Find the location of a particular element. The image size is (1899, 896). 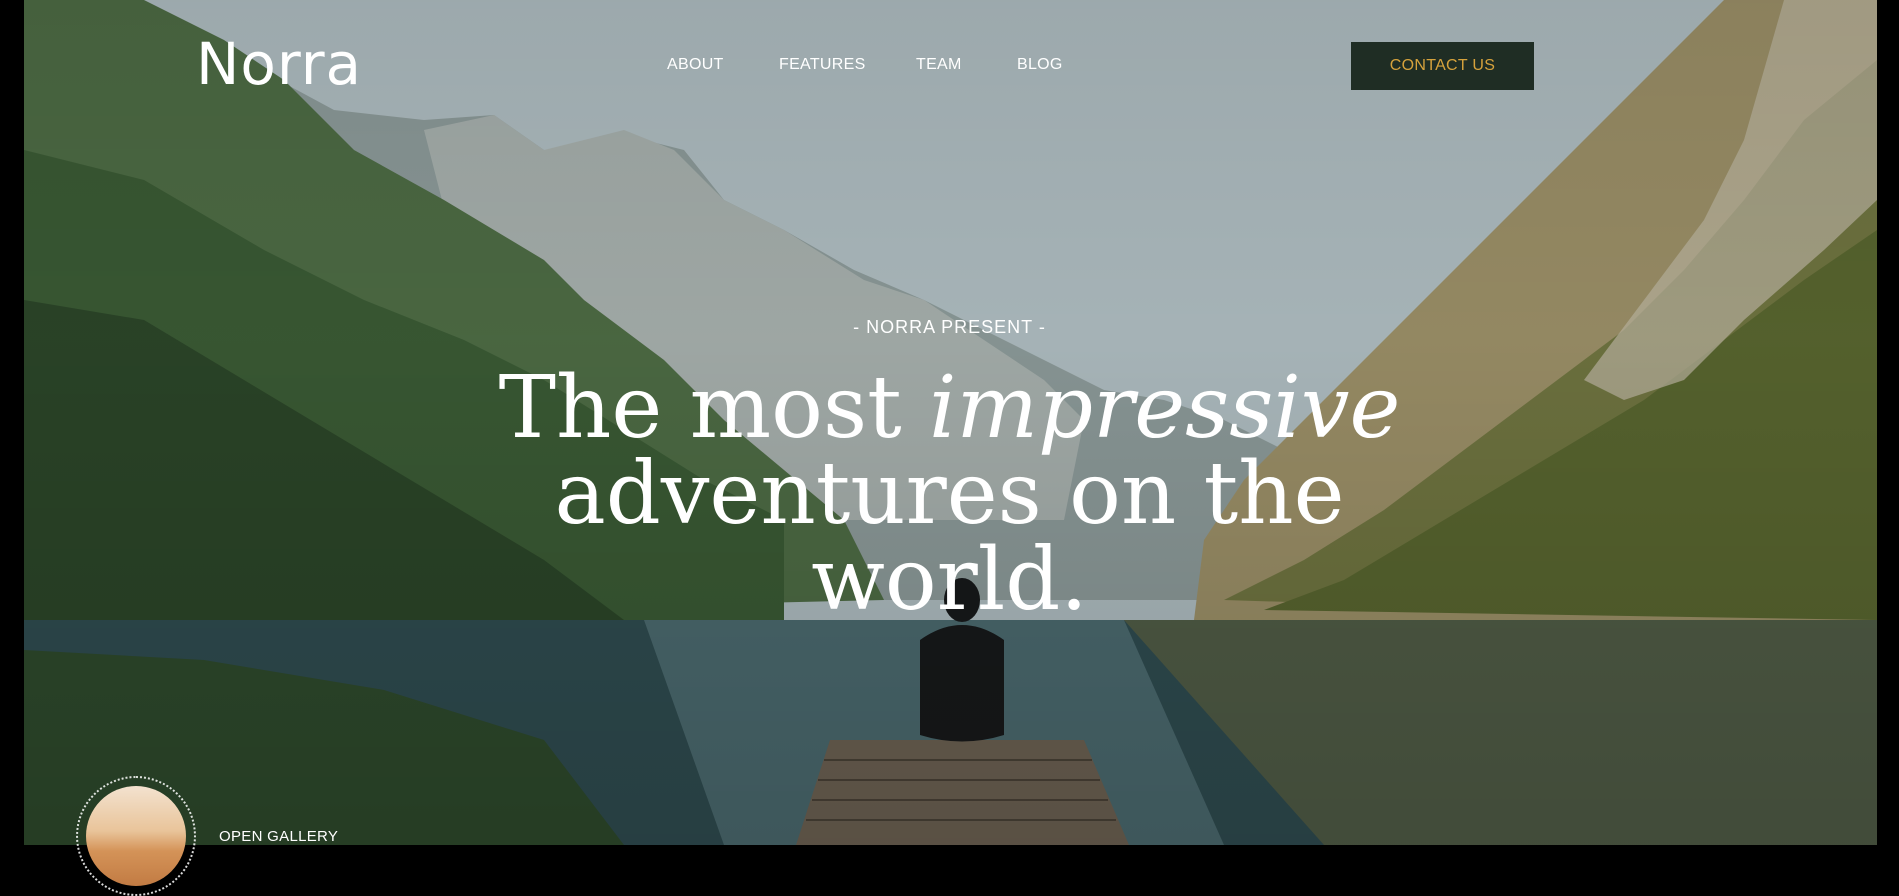

headline-line2: adventures on the is located at coordinates (949, 494).